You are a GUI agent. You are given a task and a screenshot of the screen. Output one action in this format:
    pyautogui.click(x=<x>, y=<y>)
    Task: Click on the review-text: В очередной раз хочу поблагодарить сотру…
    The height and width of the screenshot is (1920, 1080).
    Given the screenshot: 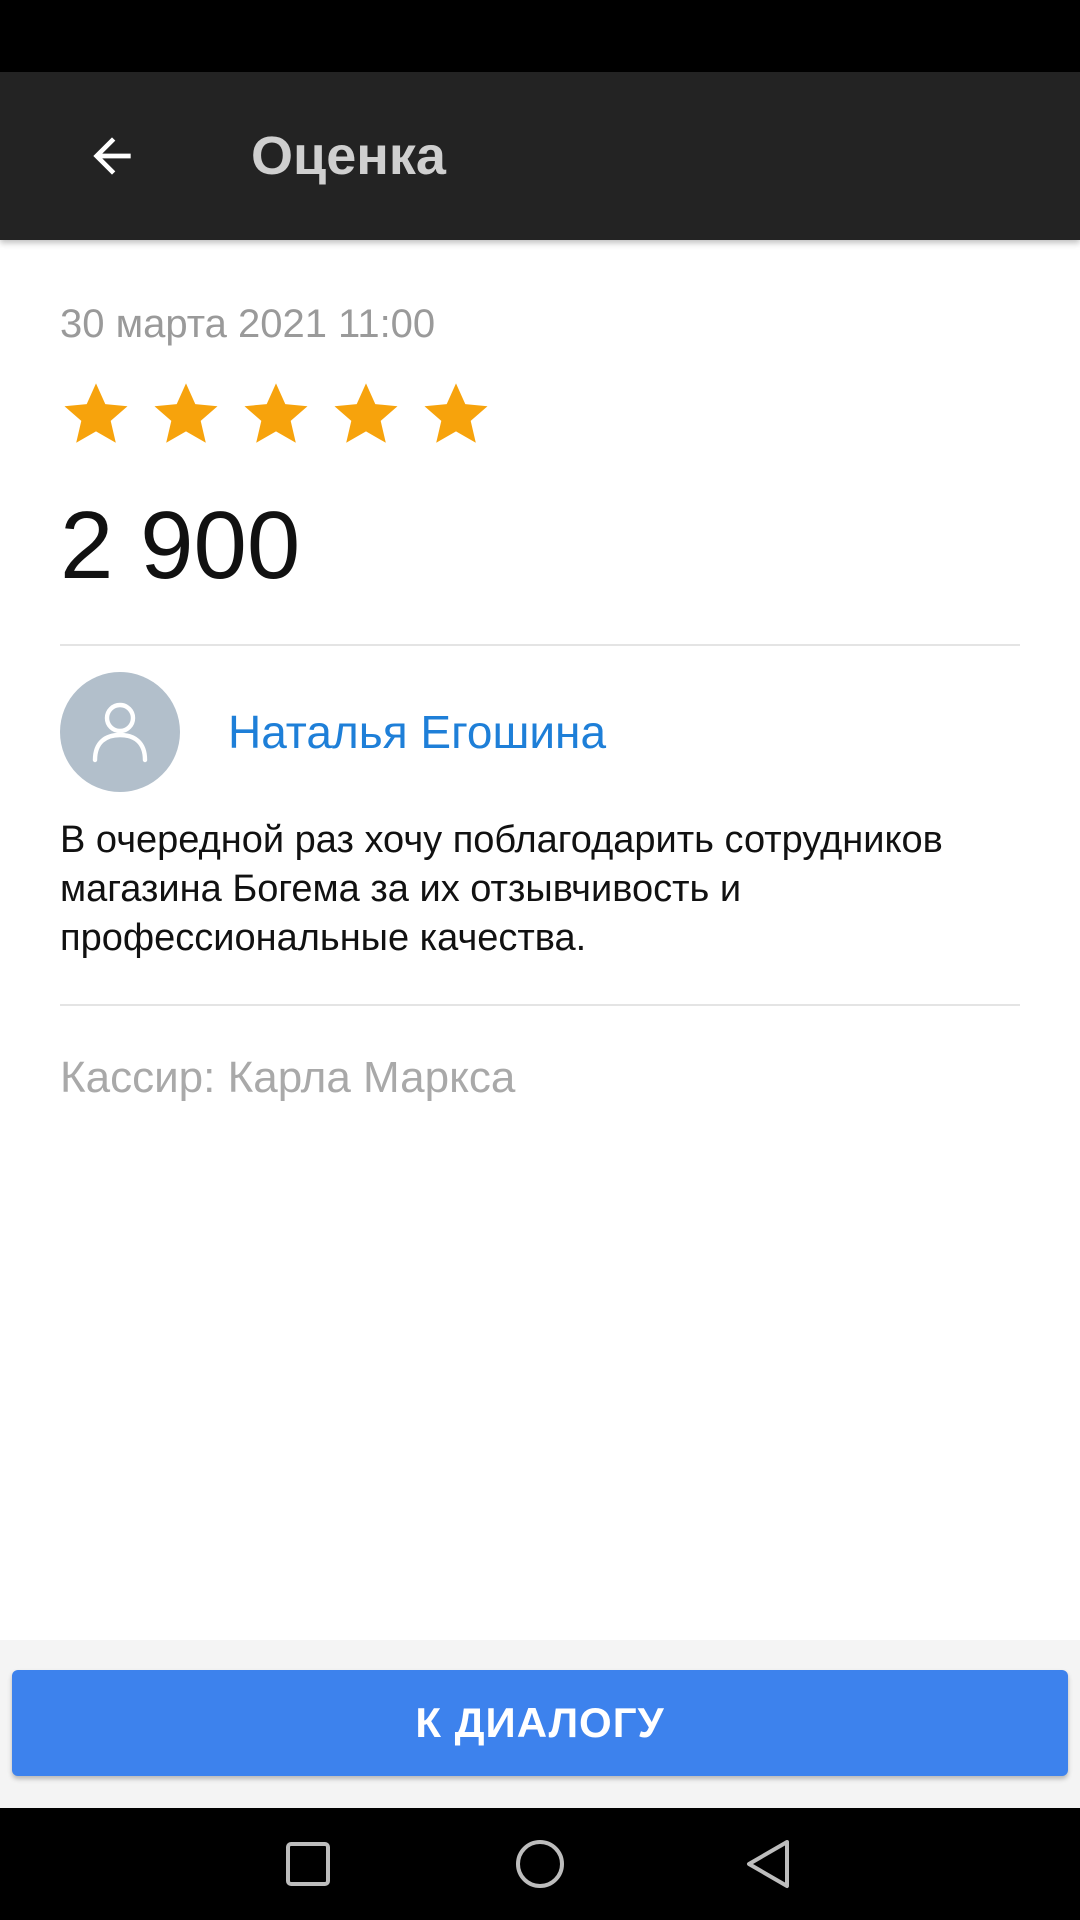 What is the action you would take?
    pyautogui.click(x=501, y=889)
    